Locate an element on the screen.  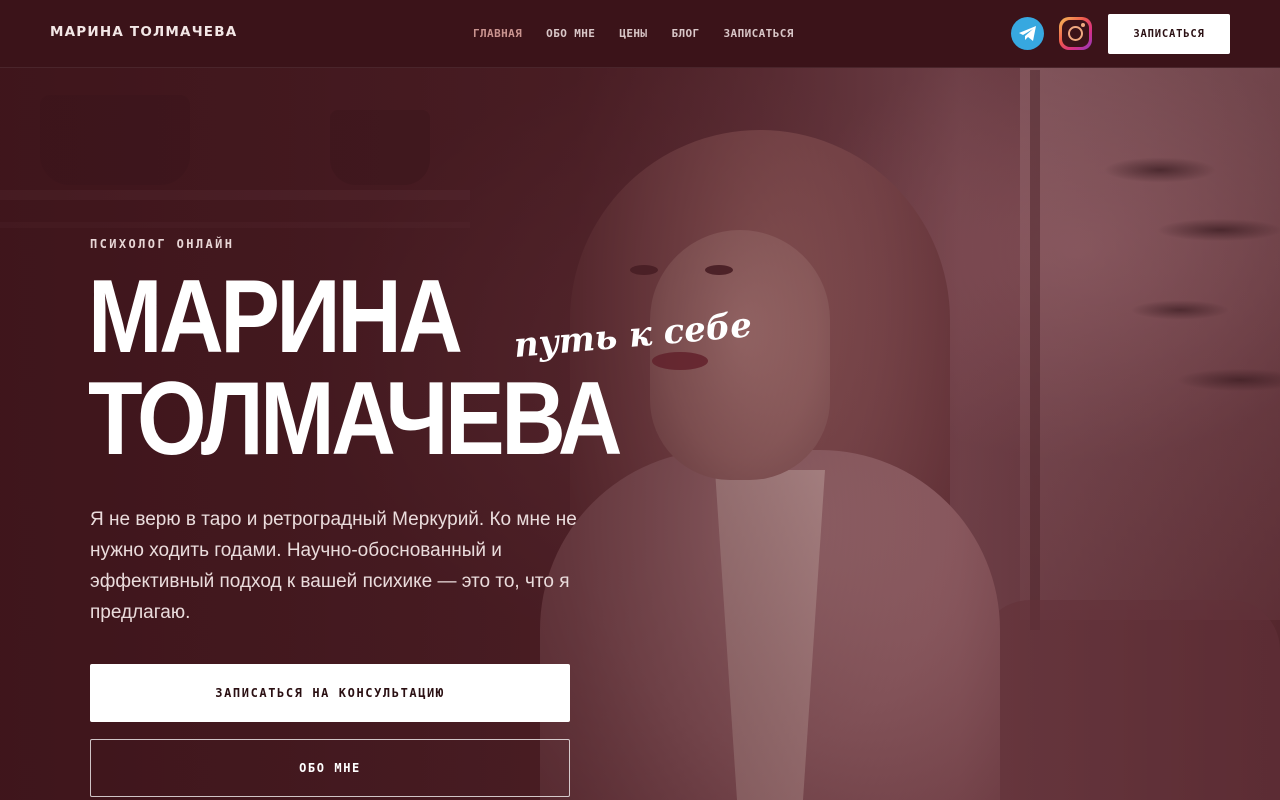
main-nav: ГЛАВНАЯ ОБО МНЕ ЦЕНЫ БЛОГ ЗАПИСАТЬСЯ is located at coordinates (633, 33).